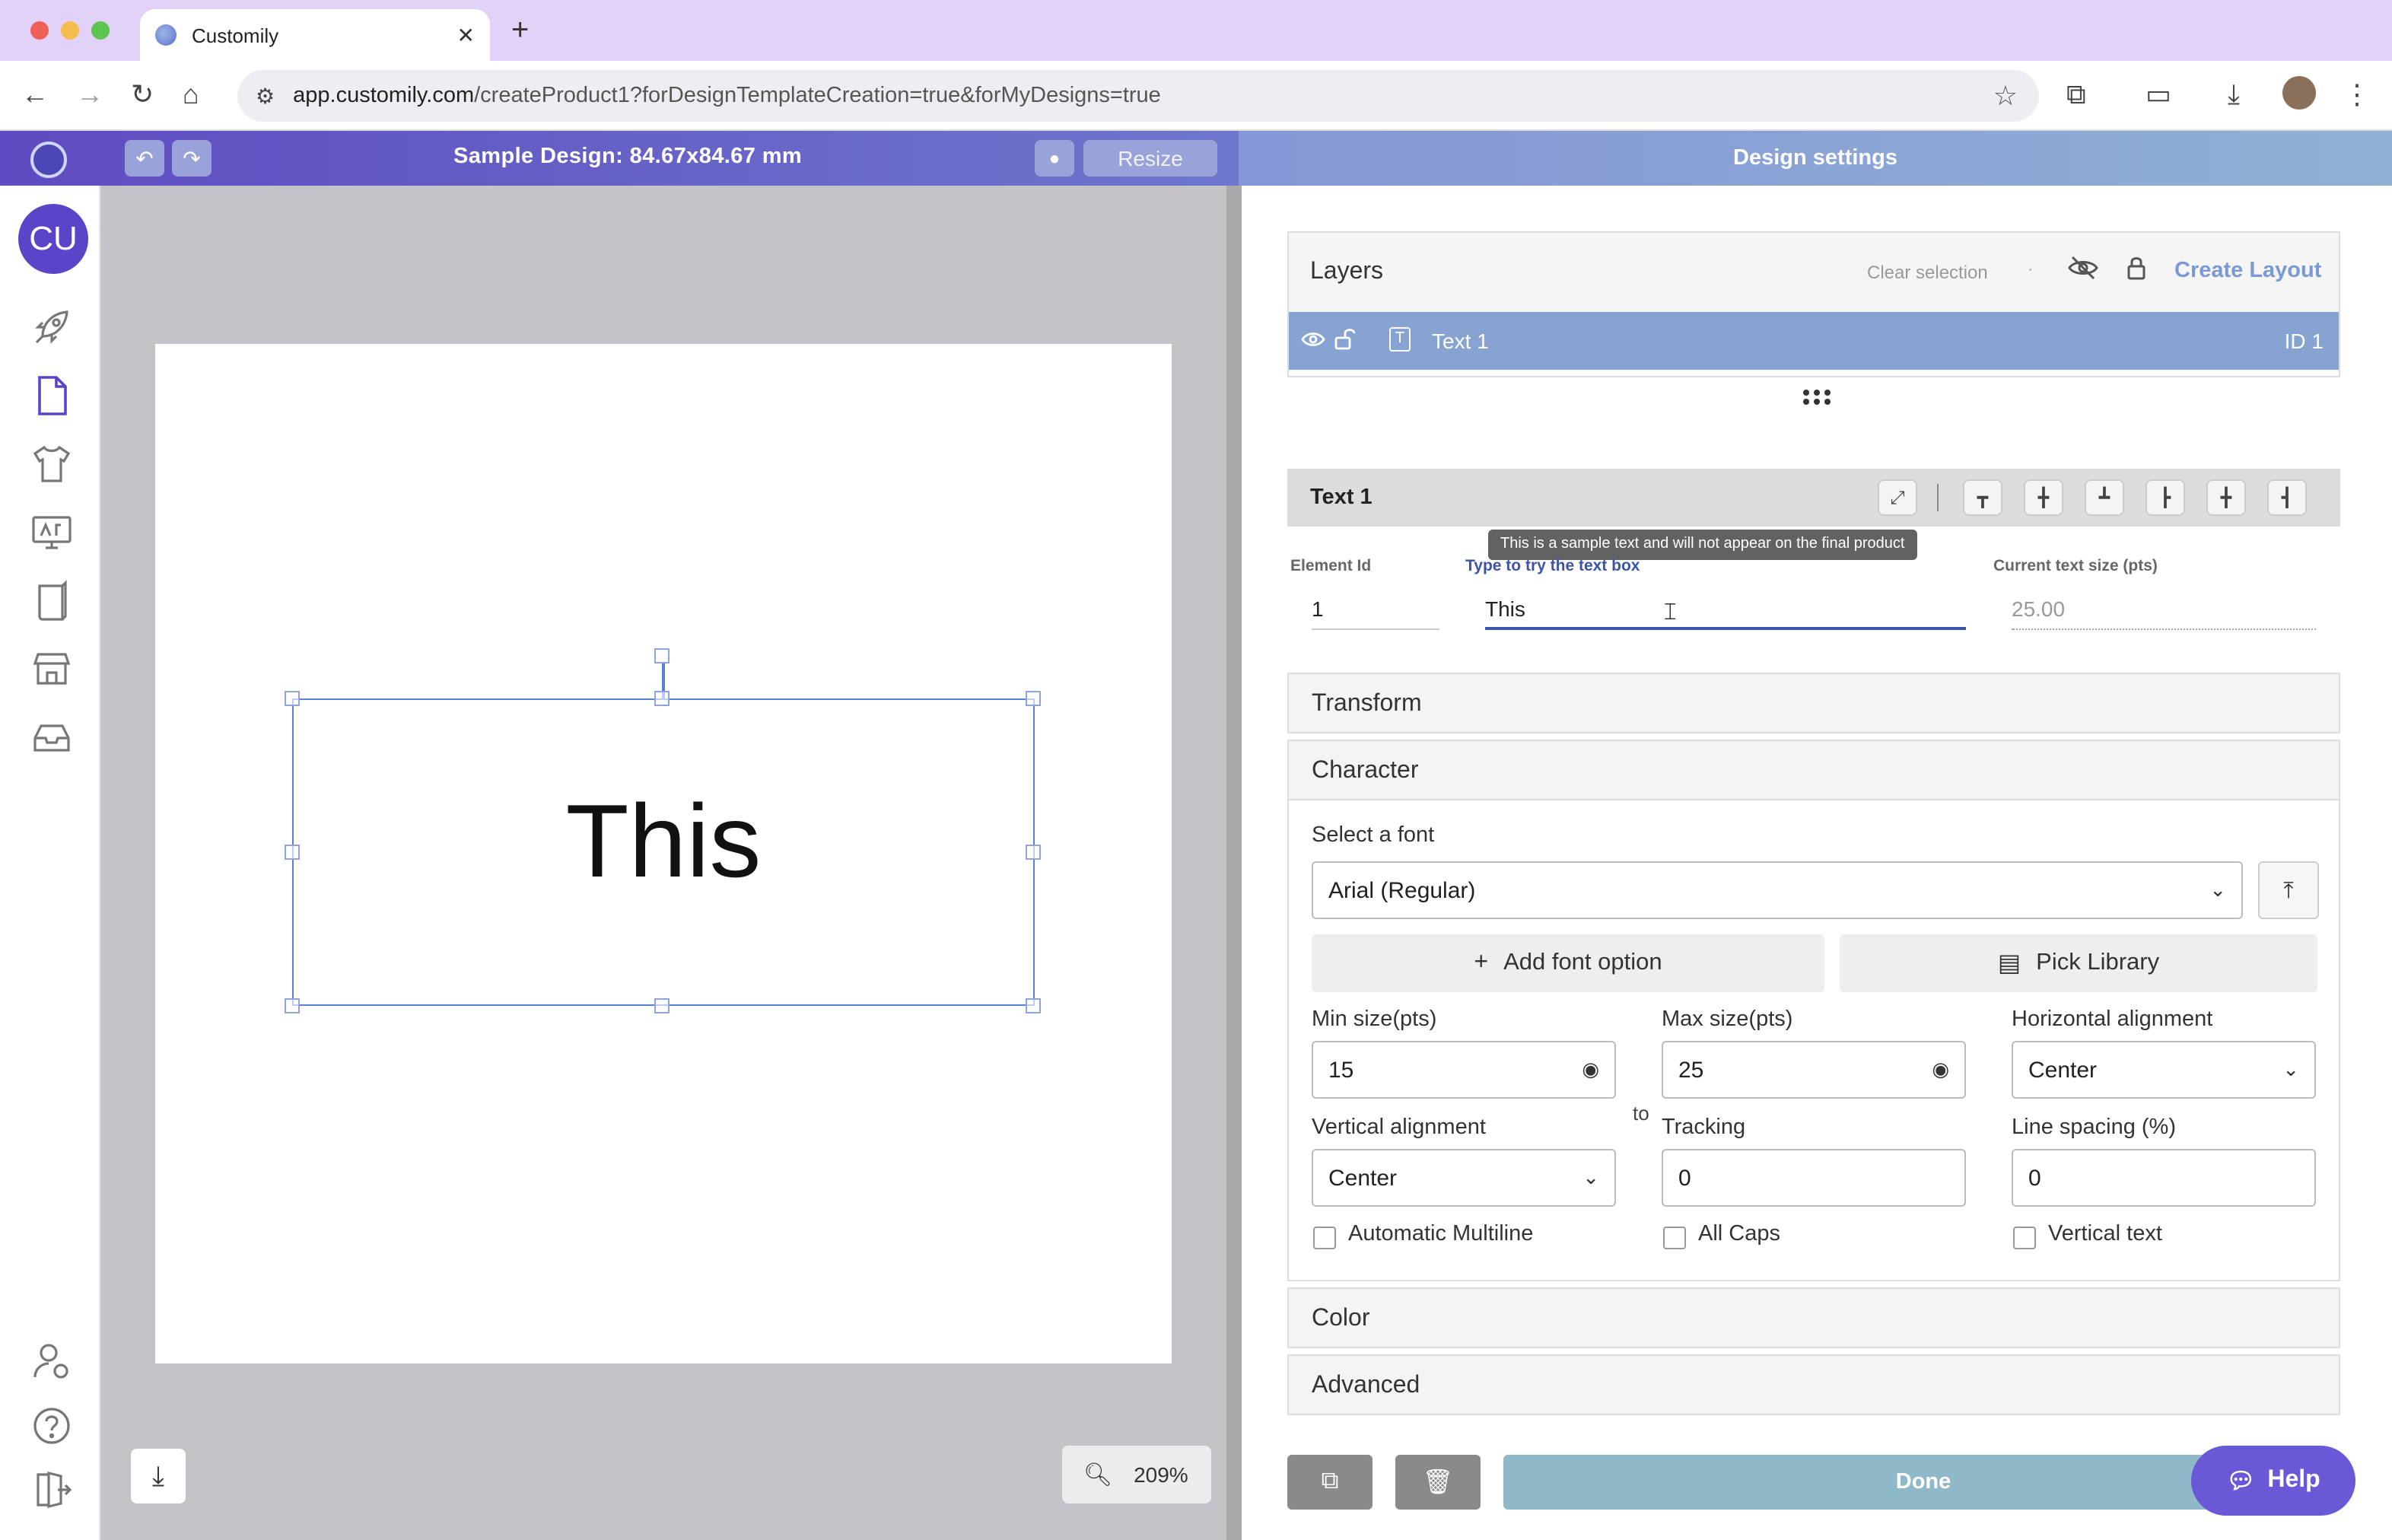 The height and width of the screenshot is (1540, 2392). What do you see at coordinates (662, 1006) in the screenshot?
I see `resize-handle-bottom` at bounding box center [662, 1006].